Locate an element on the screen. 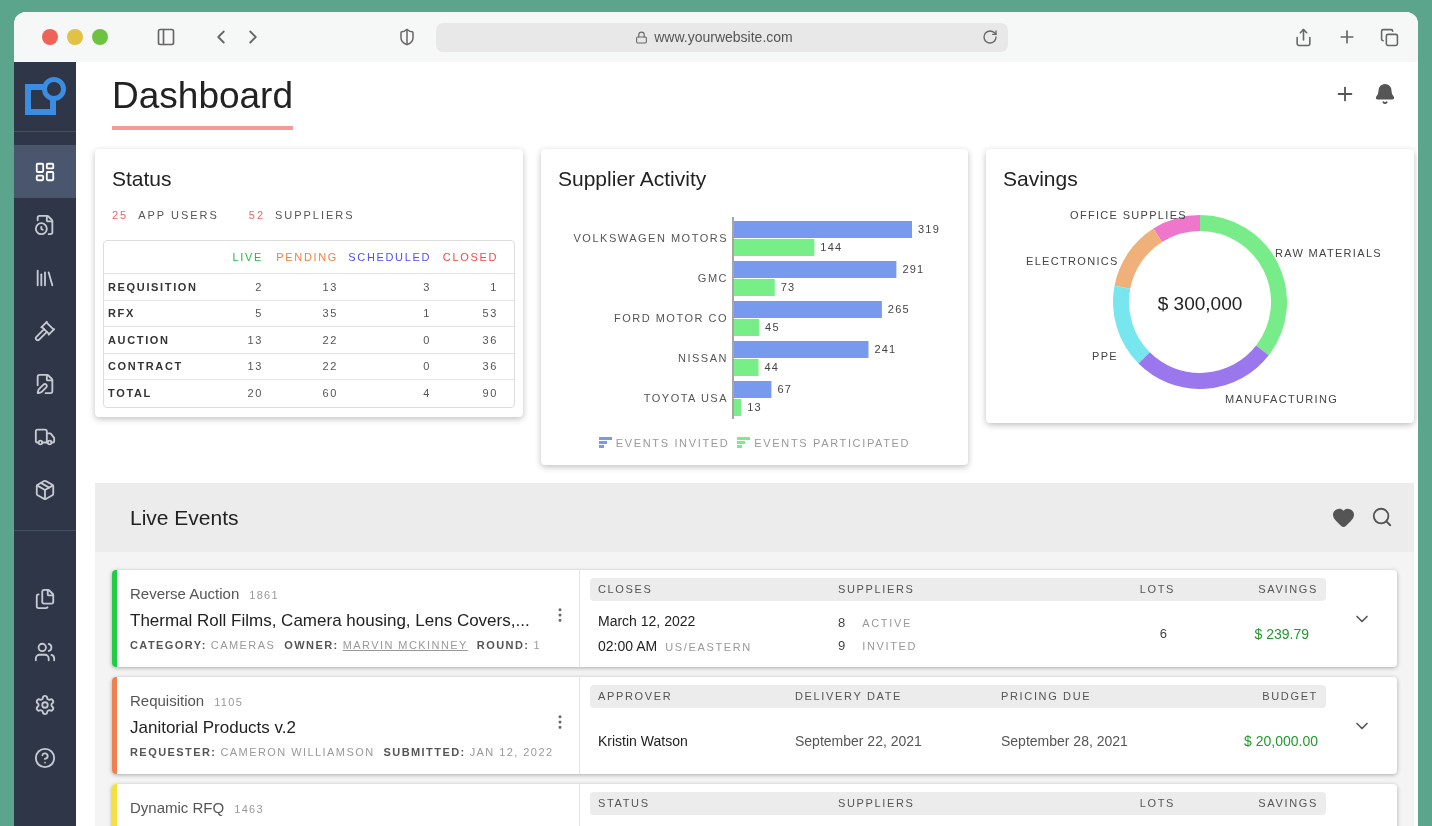 Image resolution: width=1432 pixels, height=826 pixels. table-cell-text: 2 is located at coordinates (258, 287).